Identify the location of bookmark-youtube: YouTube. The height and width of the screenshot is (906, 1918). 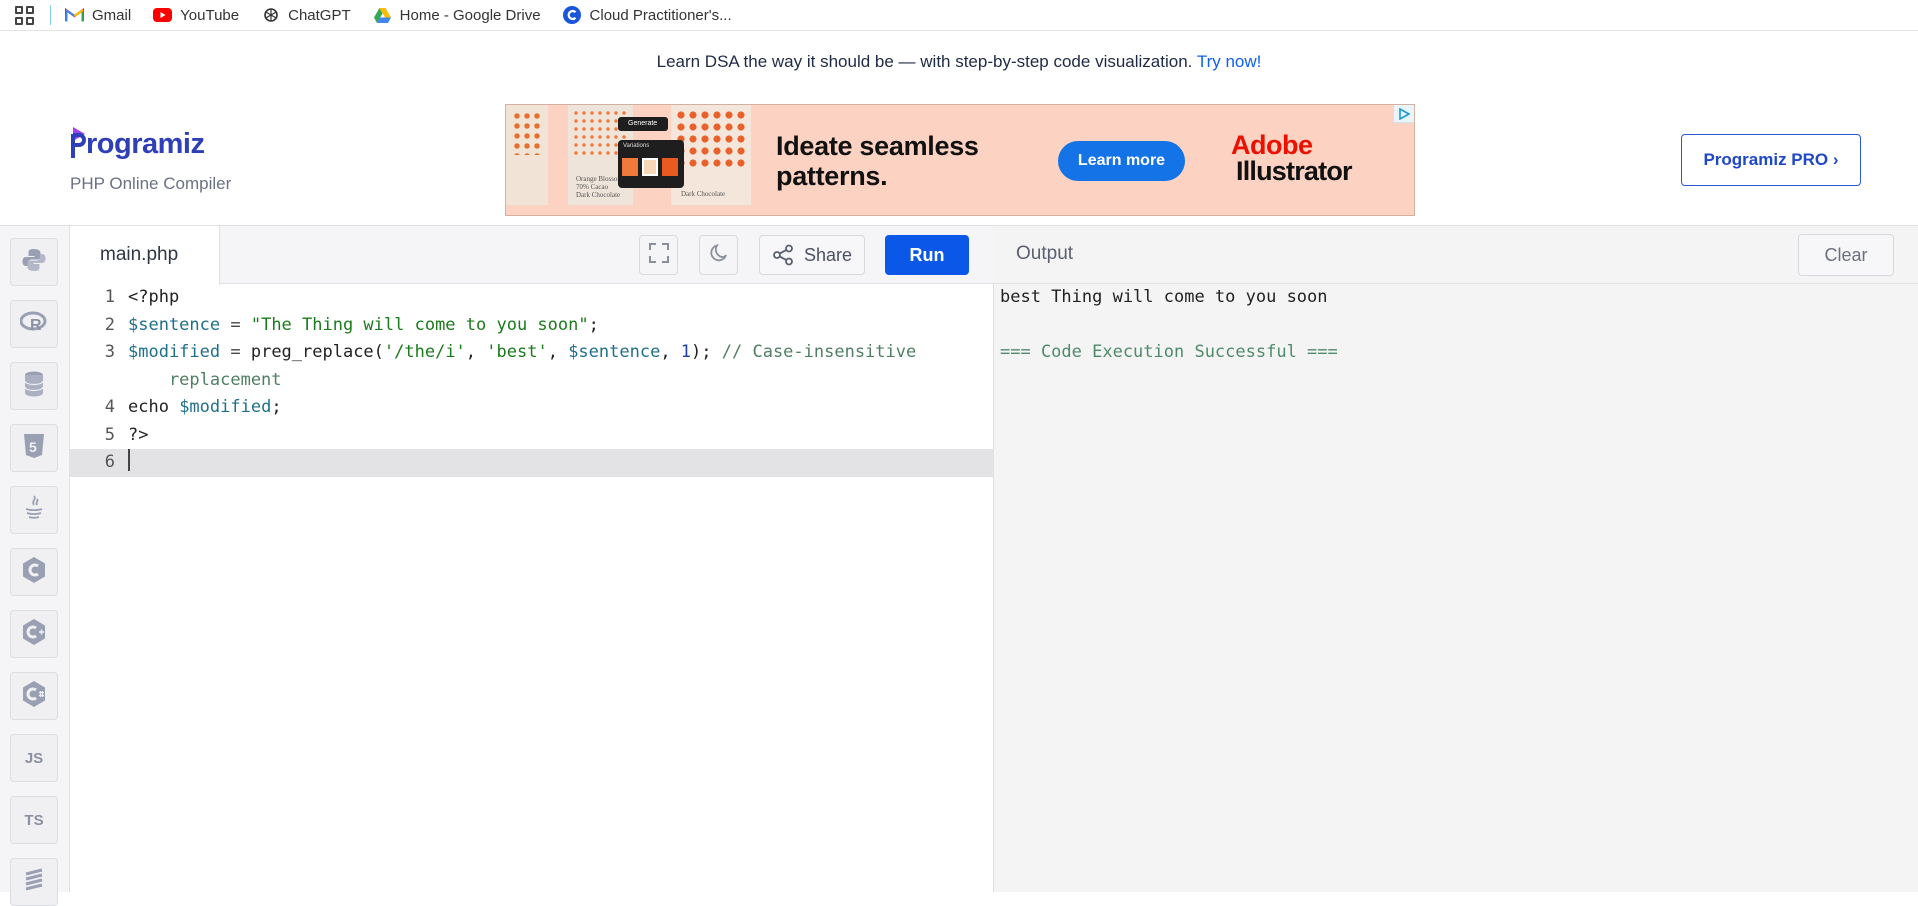
(196, 15).